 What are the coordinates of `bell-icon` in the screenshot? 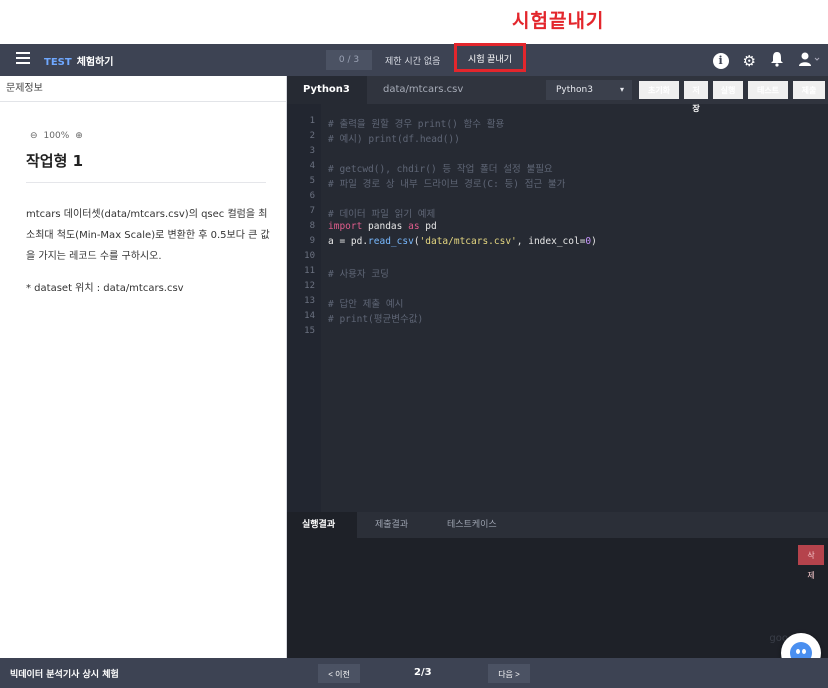 It's located at (777, 61).